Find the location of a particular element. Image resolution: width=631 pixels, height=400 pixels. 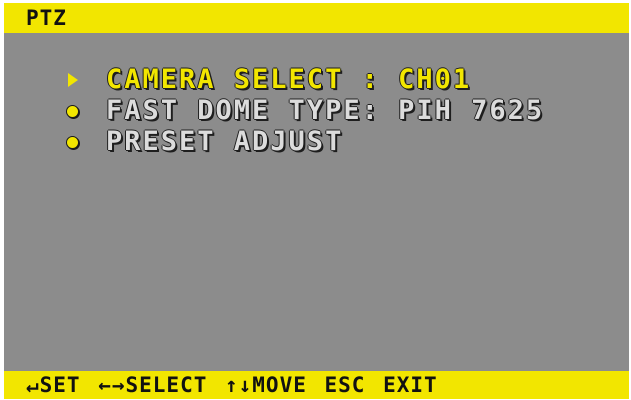

menu-item-label: FAST DOME TYPE: PIH 7625 is located at coordinates (325, 110).